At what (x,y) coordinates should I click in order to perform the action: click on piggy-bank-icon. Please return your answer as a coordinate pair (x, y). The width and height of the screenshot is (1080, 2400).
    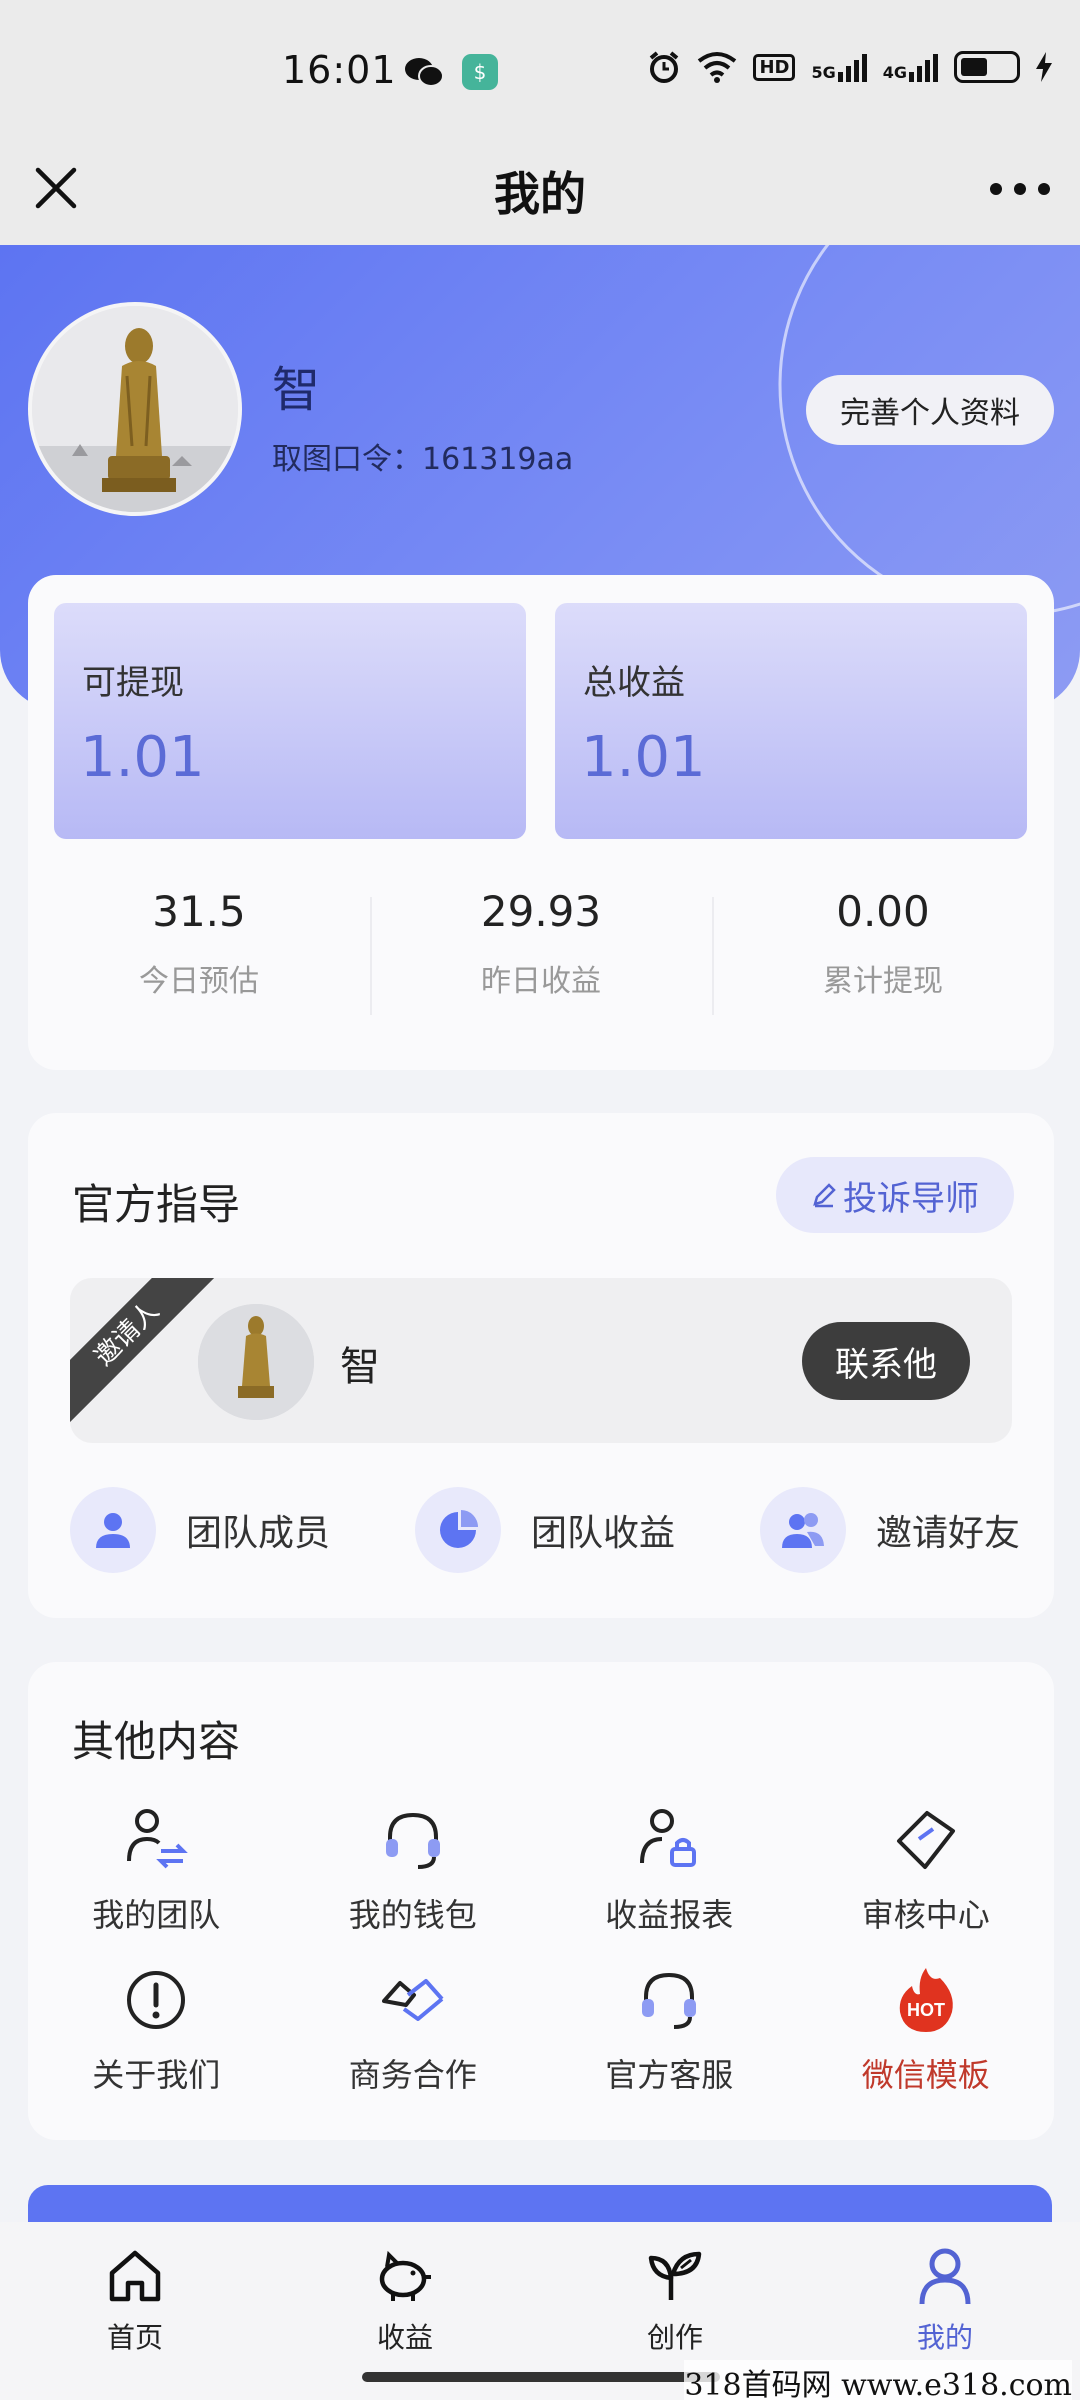
    Looking at the image, I should click on (405, 2276).